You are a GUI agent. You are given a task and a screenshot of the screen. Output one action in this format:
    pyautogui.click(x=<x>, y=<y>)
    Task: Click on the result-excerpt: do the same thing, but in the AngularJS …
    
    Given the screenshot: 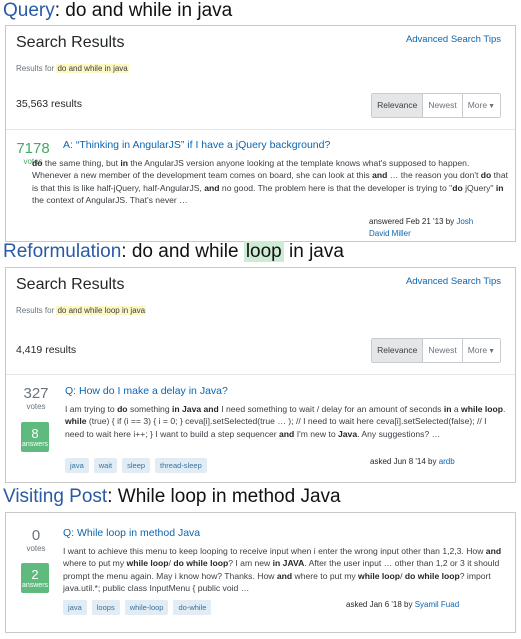 What is the action you would take?
    pyautogui.click(x=270, y=181)
    